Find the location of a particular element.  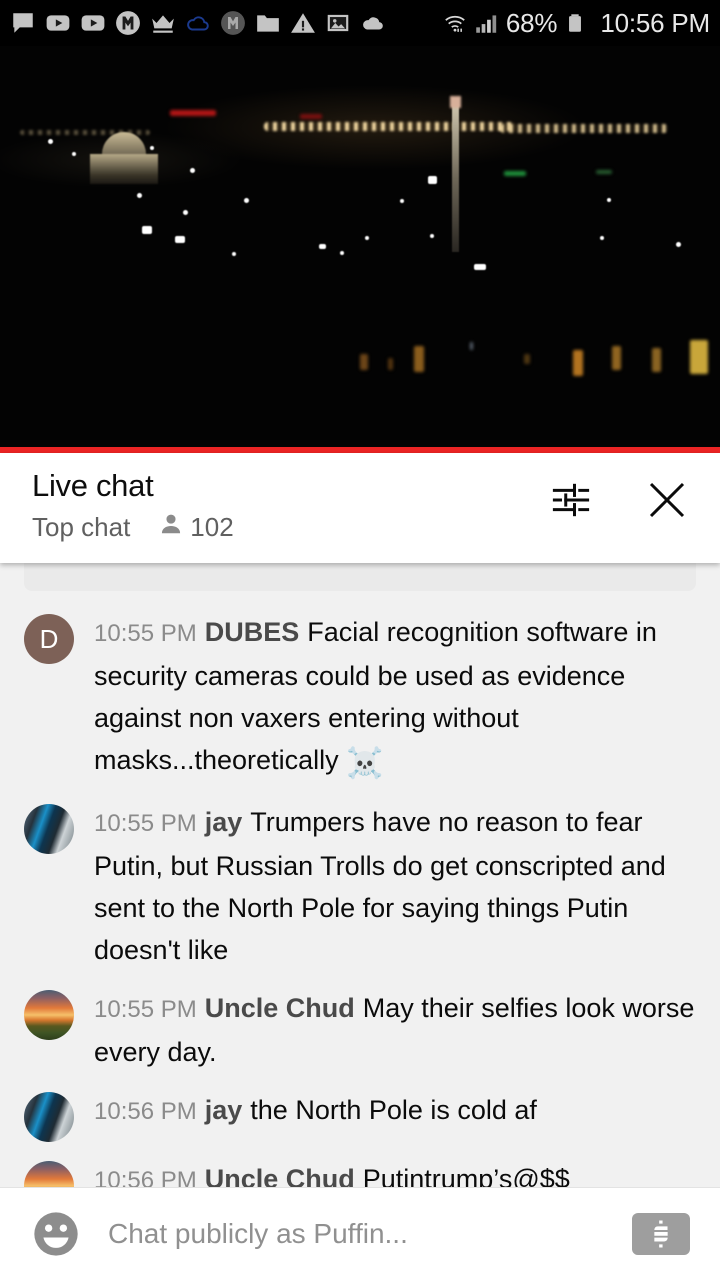

battery-icon is located at coordinates (577, 23).